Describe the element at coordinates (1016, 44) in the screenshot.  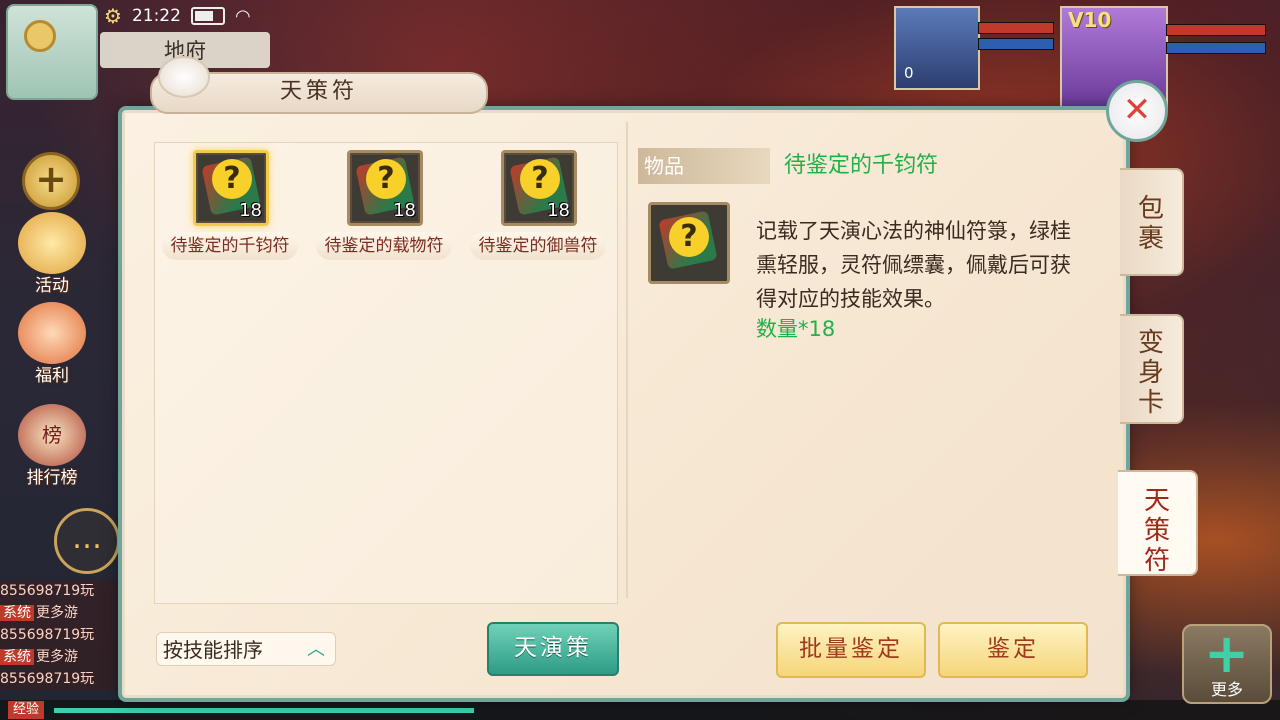
I see `pet-mp-bar` at that location.